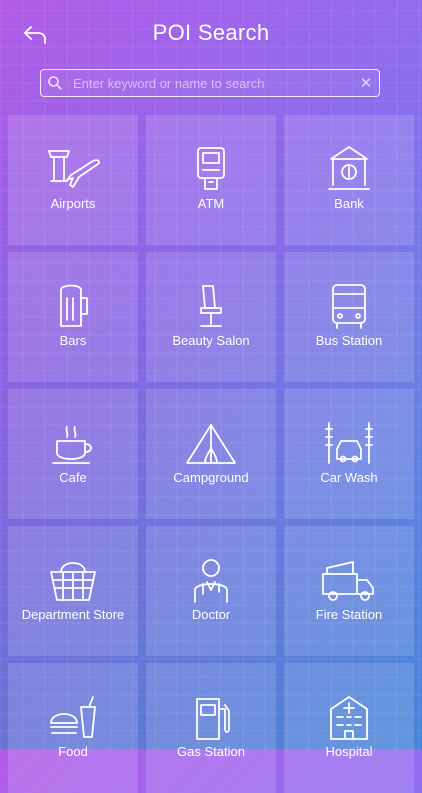 This screenshot has width=422, height=793. I want to click on hospital-icon, so click(349, 718).